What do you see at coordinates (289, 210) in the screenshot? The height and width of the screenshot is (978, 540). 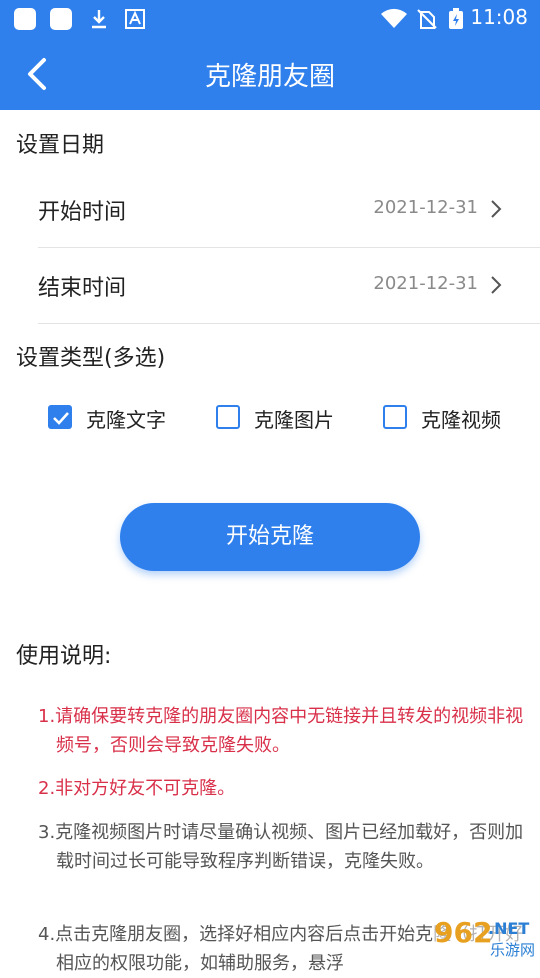 I see `start-time-row: 开始时间 2021-12-31` at bounding box center [289, 210].